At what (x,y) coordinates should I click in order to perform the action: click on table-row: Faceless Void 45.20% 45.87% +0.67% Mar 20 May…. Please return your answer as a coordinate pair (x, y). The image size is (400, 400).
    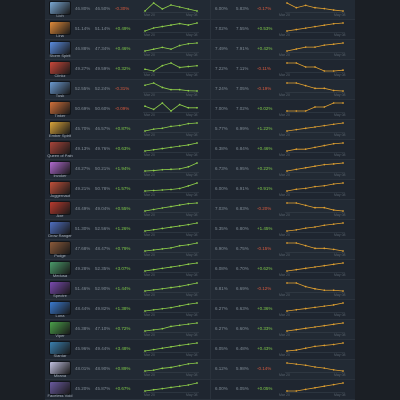
    Looking at the image, I should click on (200, 390).